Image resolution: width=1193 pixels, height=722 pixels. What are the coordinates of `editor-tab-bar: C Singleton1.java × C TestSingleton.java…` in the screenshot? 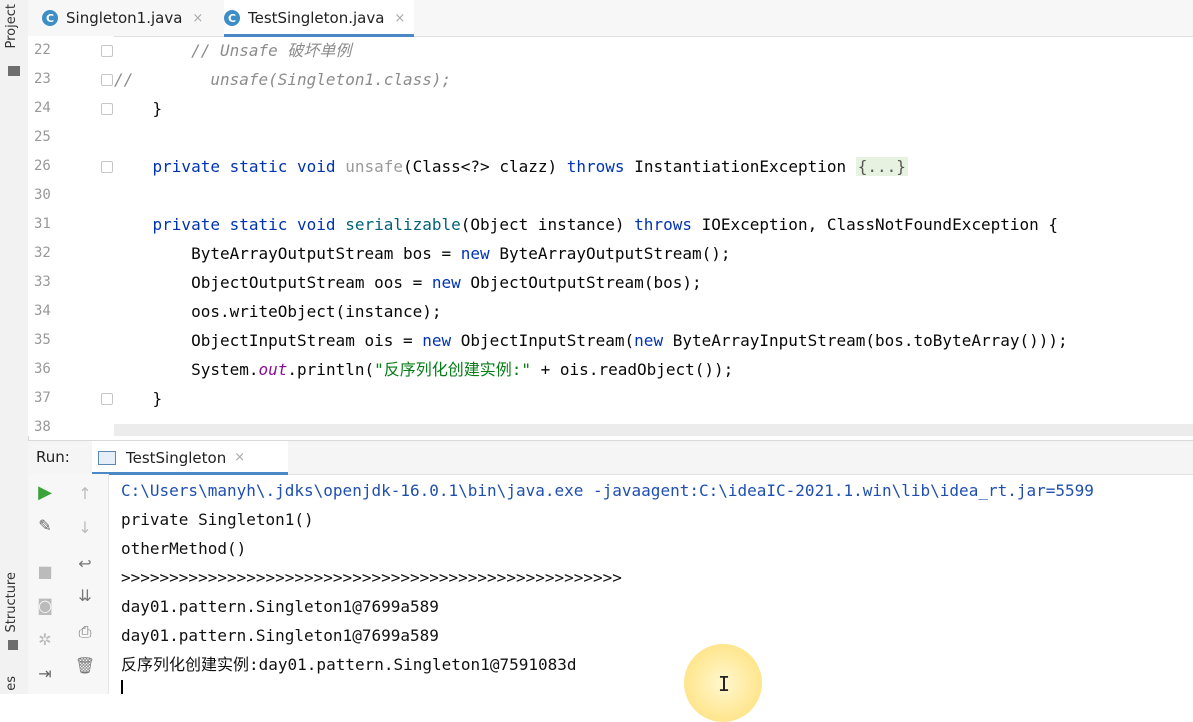 It's located at (610, 18).